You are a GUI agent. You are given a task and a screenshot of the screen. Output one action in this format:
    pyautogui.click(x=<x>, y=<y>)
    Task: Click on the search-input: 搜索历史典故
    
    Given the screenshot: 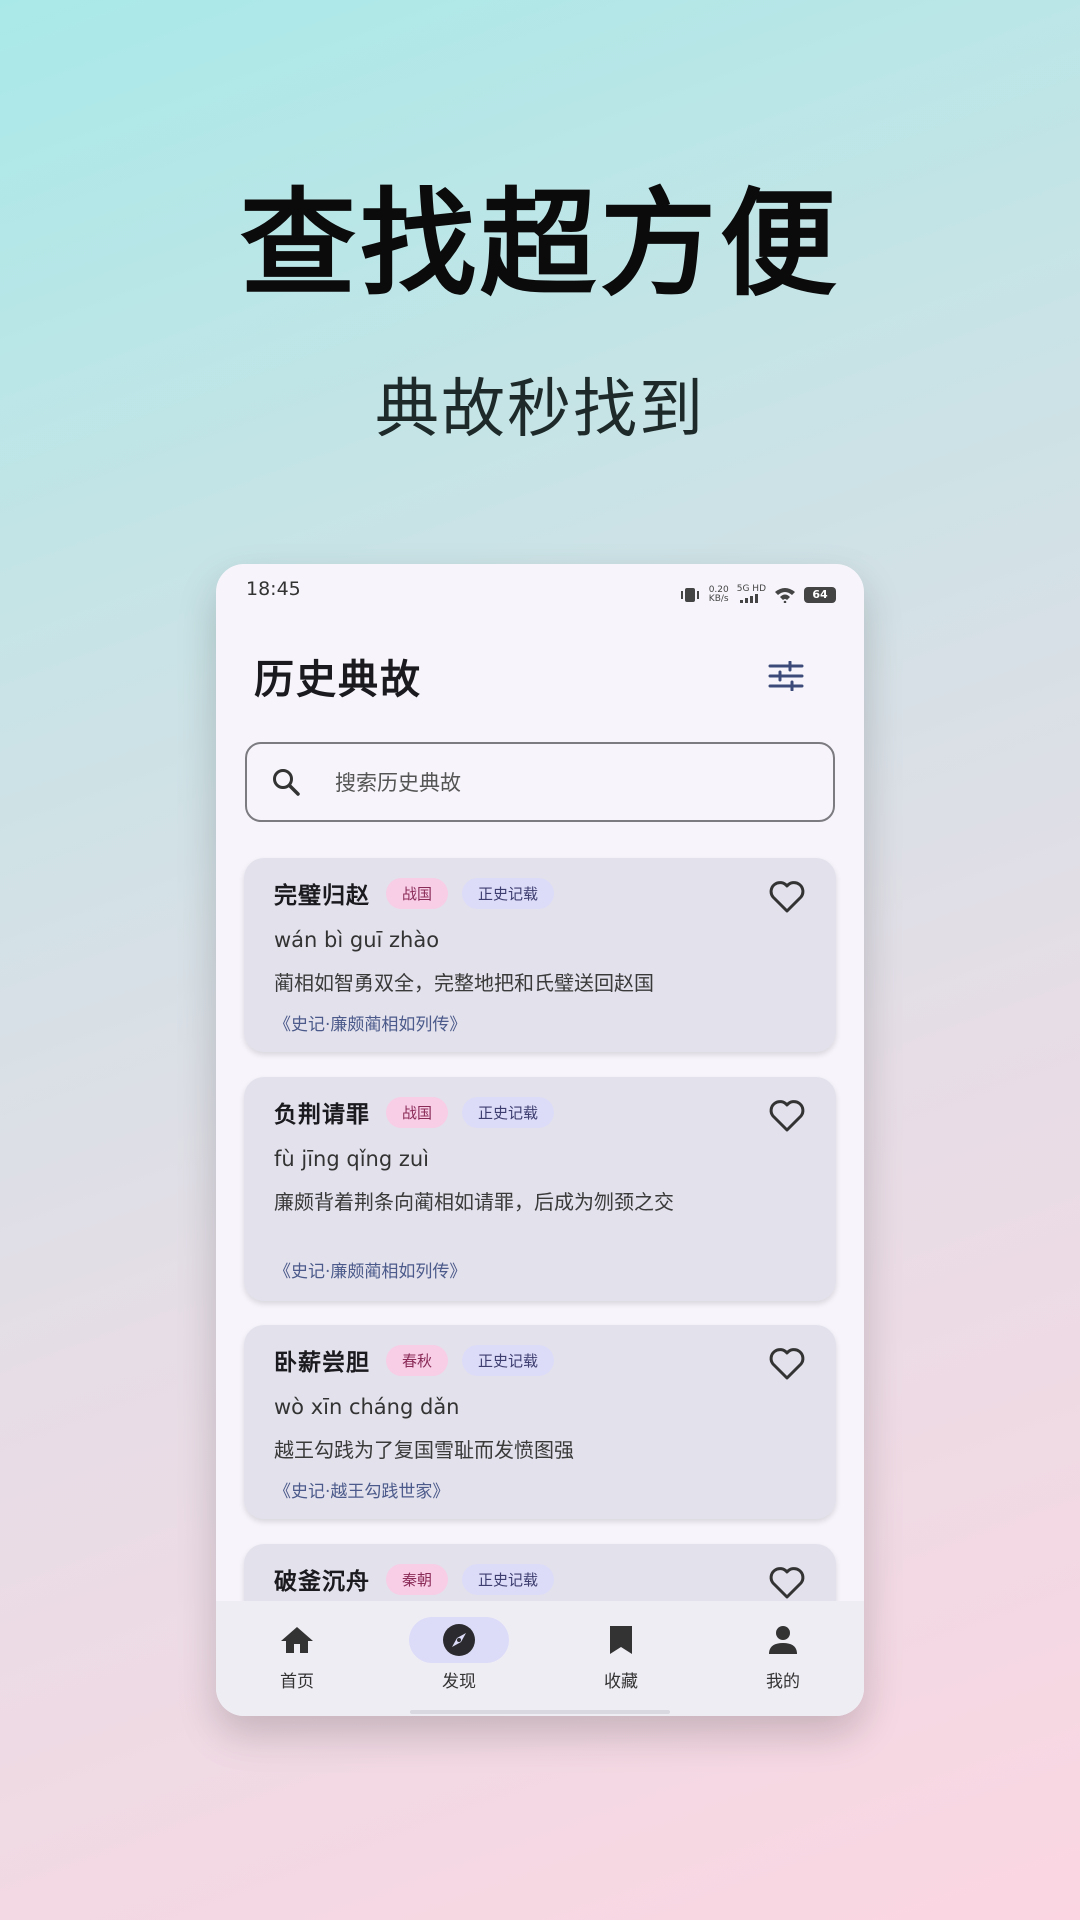 What is the action you would take?
    pyautogui.click(x=540, y=782)
    